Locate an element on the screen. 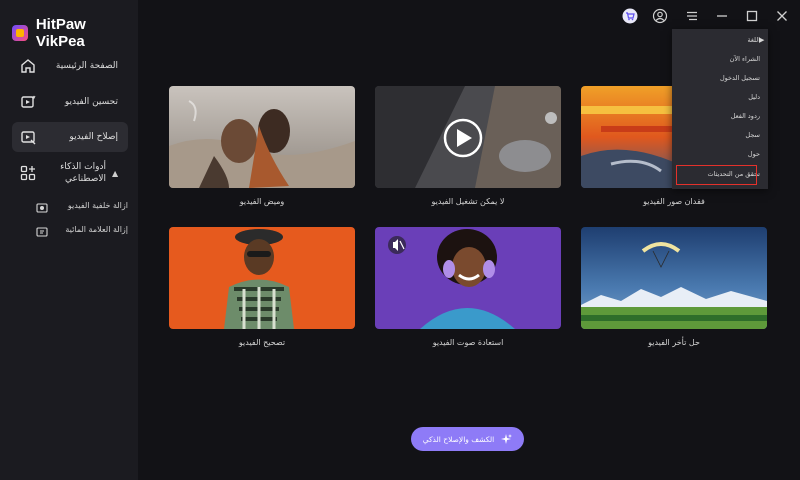 This screenshot has height=480, width=800. menu-item-buy-now: الشراء الآن is located at coordinates (745, 59).